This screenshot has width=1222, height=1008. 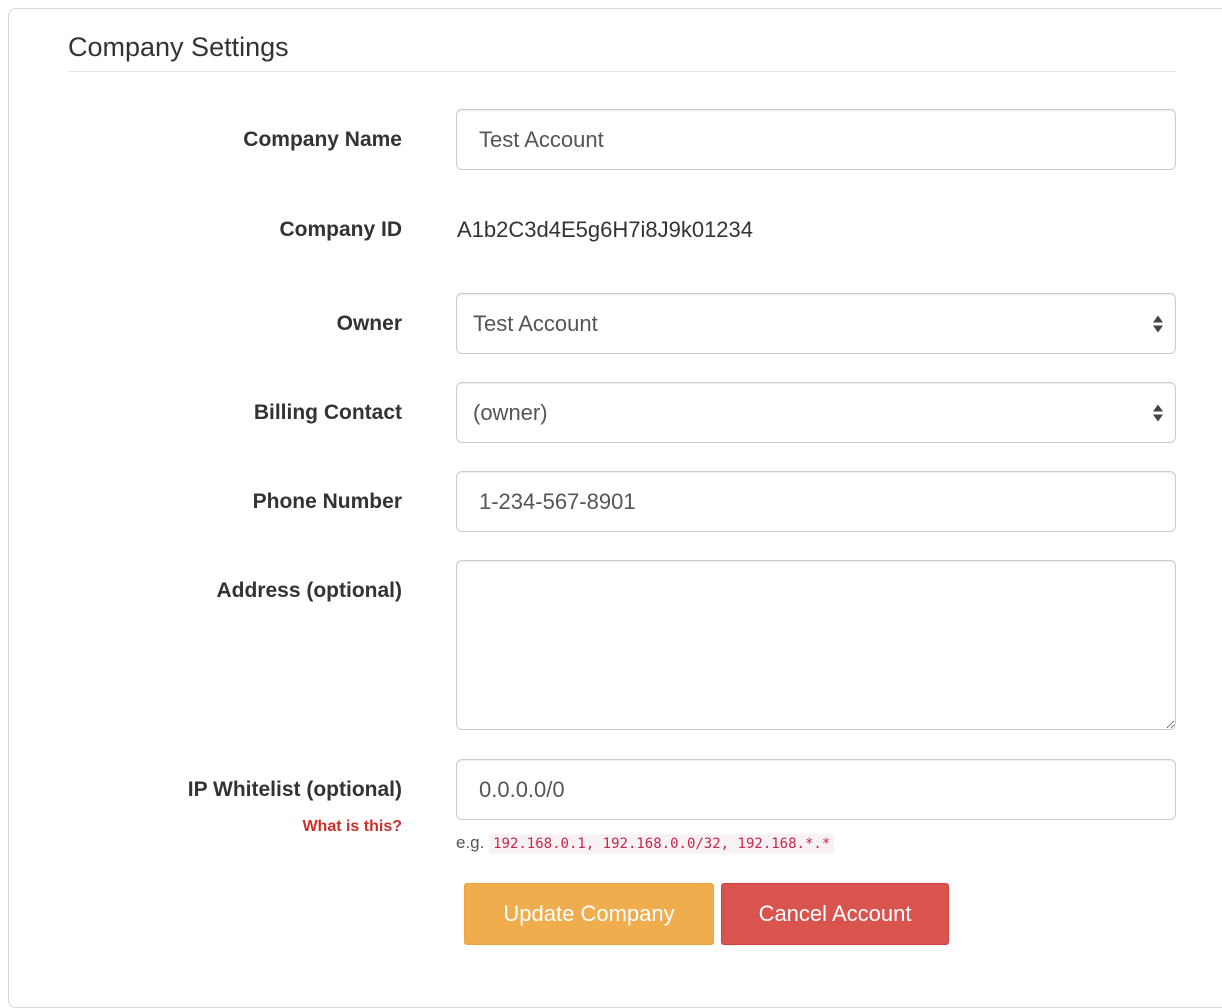 What do you see at coordinates (535, 323) in the screenshot?
I see `owner-selected-value: Test Account` at bounding box center [535, 323].